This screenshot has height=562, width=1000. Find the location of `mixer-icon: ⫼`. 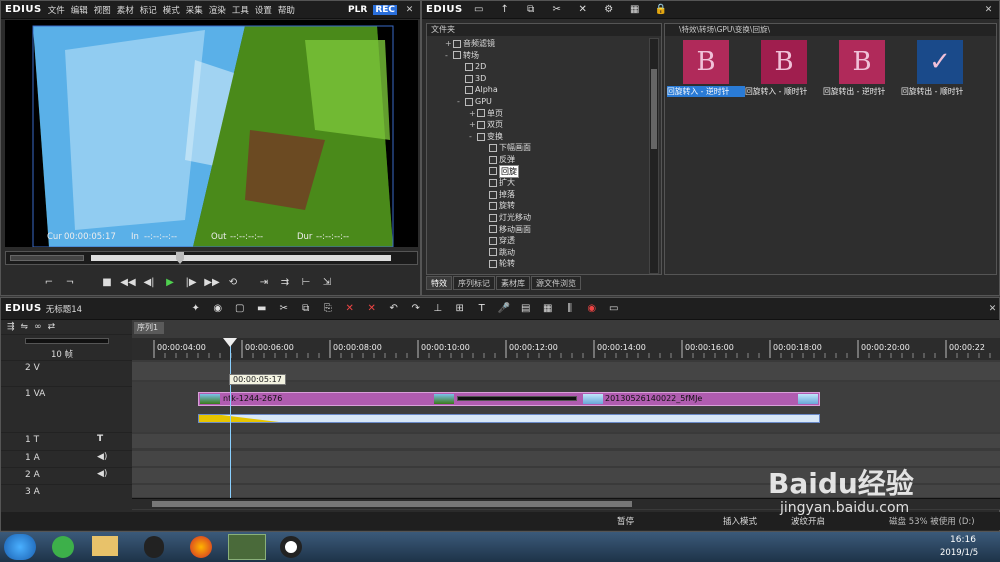

mixer-icon: ⫼ is located at coordinates (570, 309).